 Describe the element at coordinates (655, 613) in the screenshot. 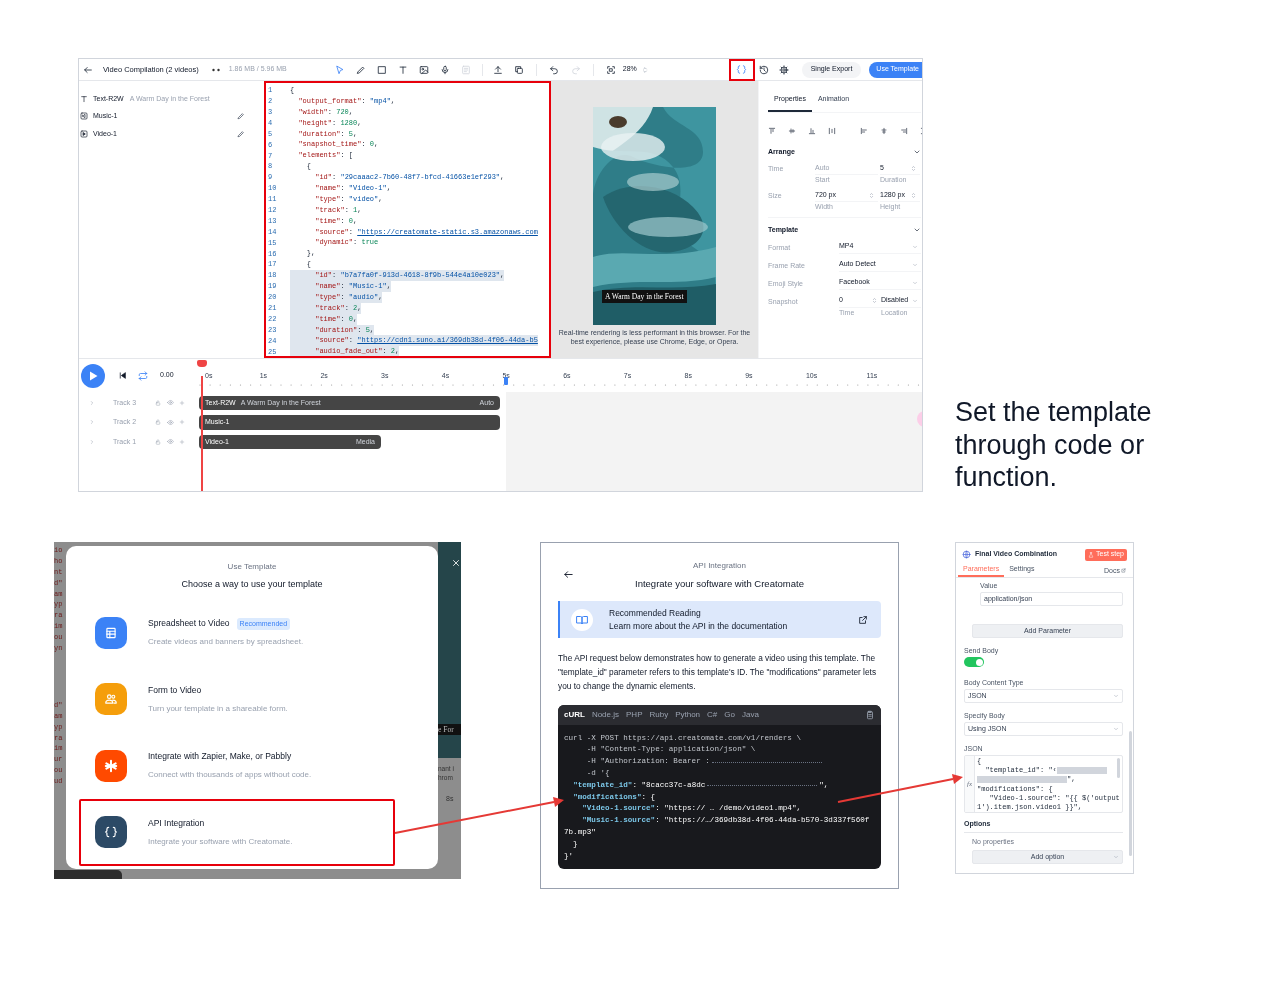

I see `callout-title: Recommended Reading` at that location.